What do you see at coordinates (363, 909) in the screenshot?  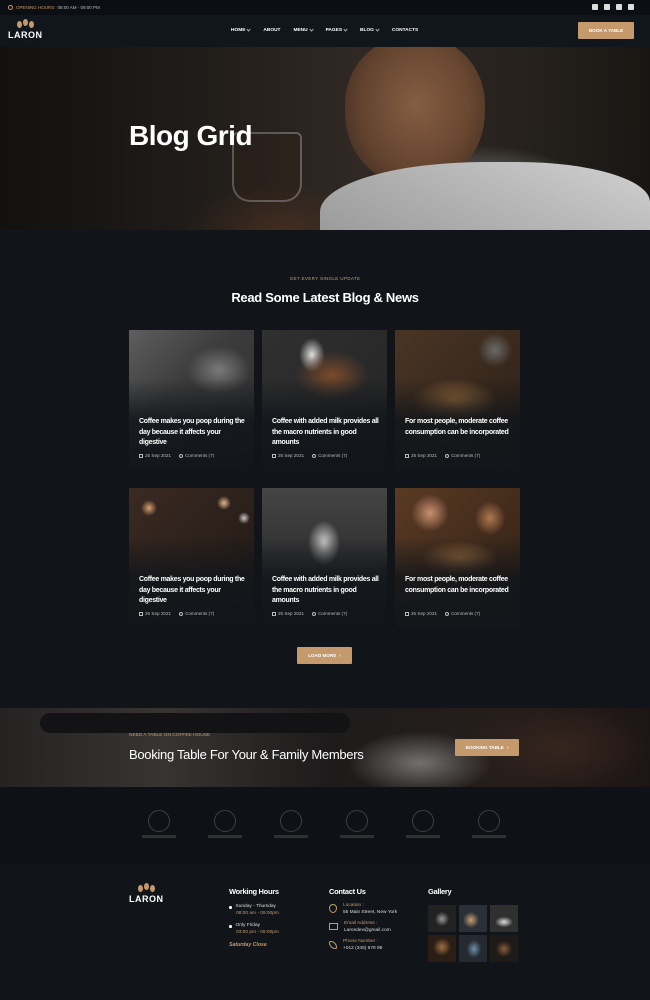 I see `contact-location: Location : 55 Main Street, New York` at bounding box center [363, 909].